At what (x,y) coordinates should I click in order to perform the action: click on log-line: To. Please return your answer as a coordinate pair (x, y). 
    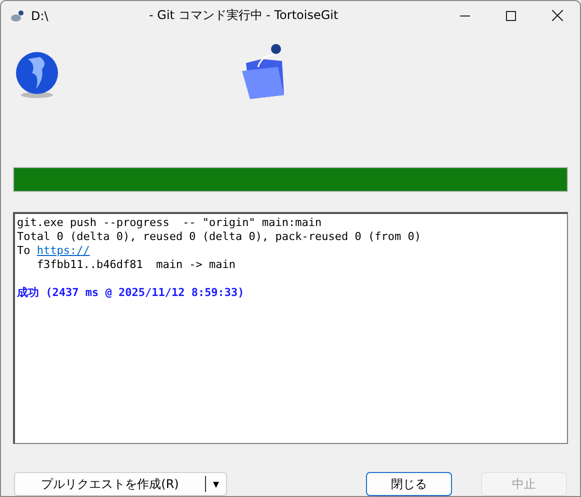
    Looking at the image, I should click on (24, 250).